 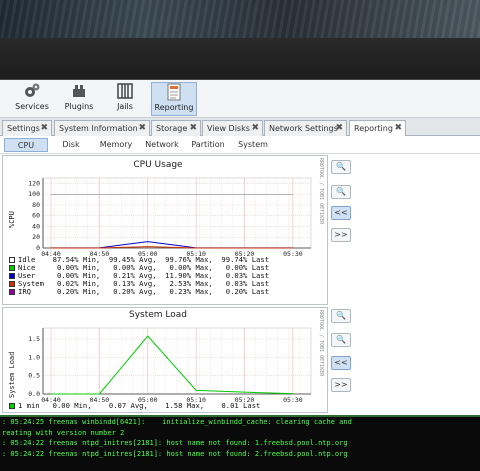 I want to click on subtab-memory: Memory, so click(x=116, y=145).